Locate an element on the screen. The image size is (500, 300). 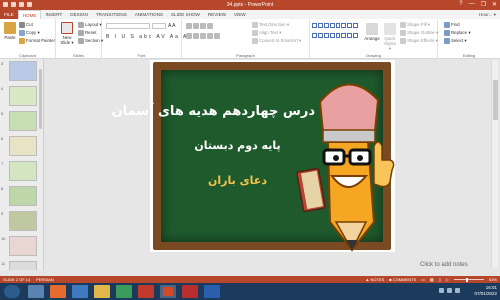
editing-label: Editing is located at coordinates (469, 55).